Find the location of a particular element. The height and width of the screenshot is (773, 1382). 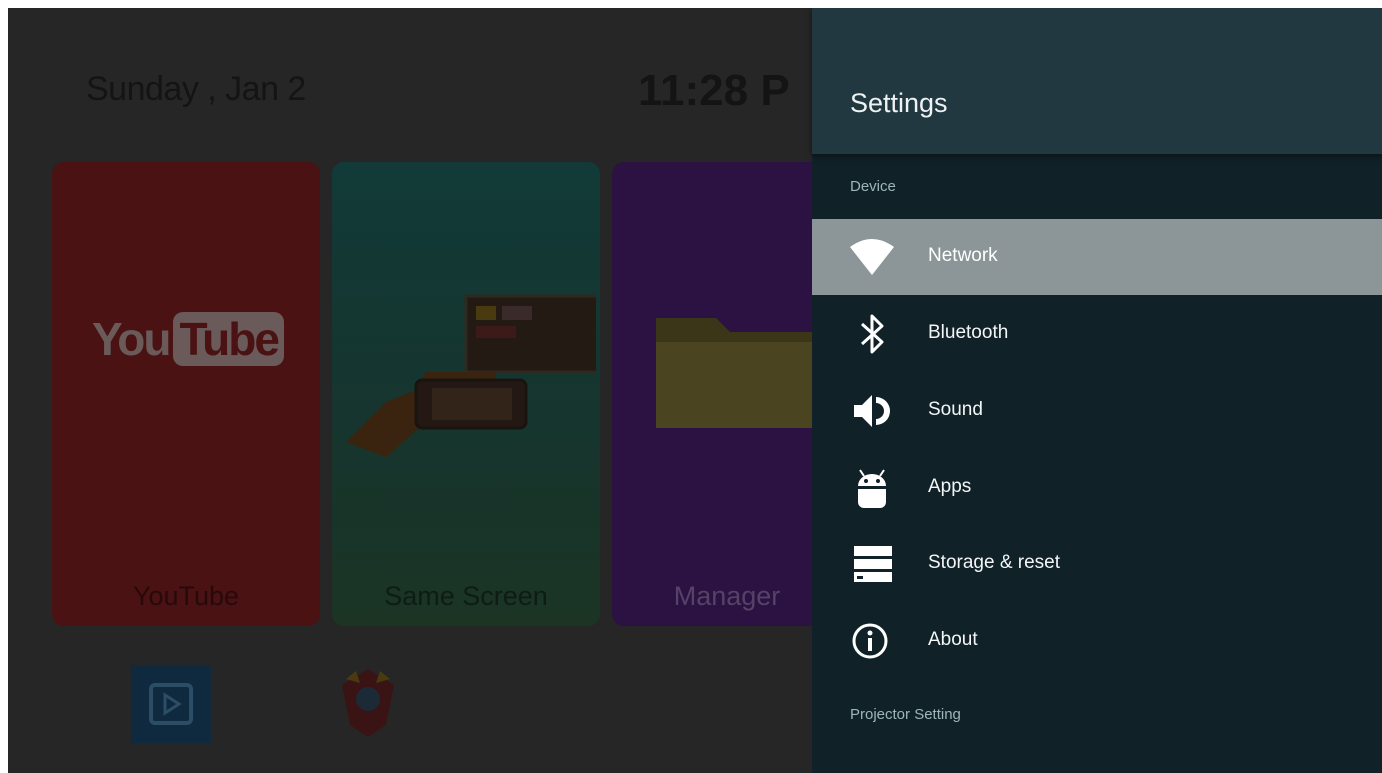

screen-mirroring-illustration is located at coordinates (471, 375).